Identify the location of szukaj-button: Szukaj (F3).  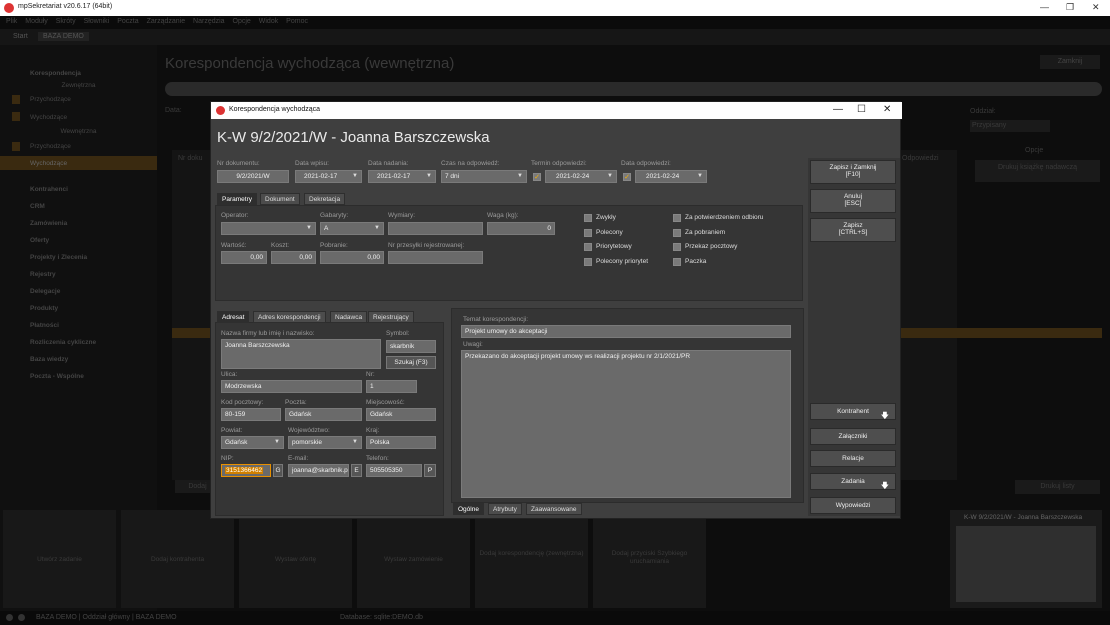
(411, 362).